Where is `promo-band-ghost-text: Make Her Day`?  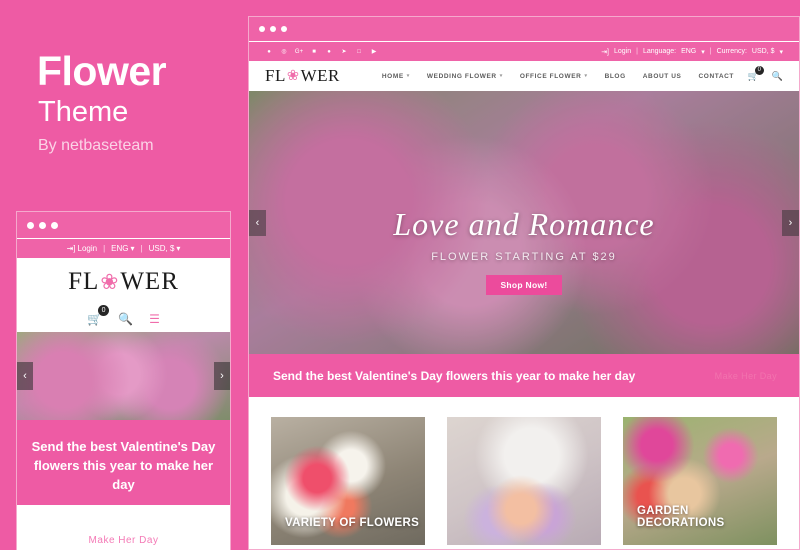
promo-band-ghost-text: Make Her Day is located at coordinates (745, 375).